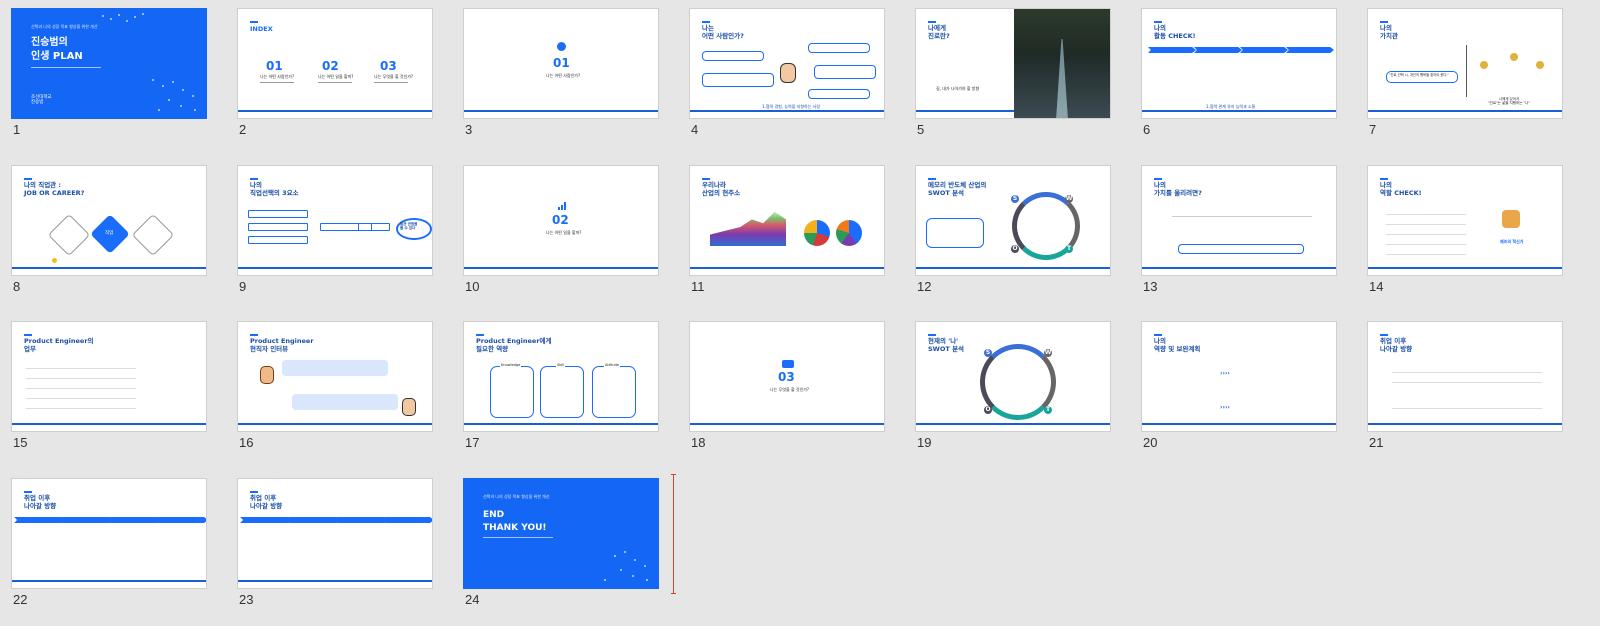 The height and width of the screenshot is (626, 1600). What do you see at coordinates (561, 46) in the screenshot?
I see `person-icon` at bounding box center [561, 46].